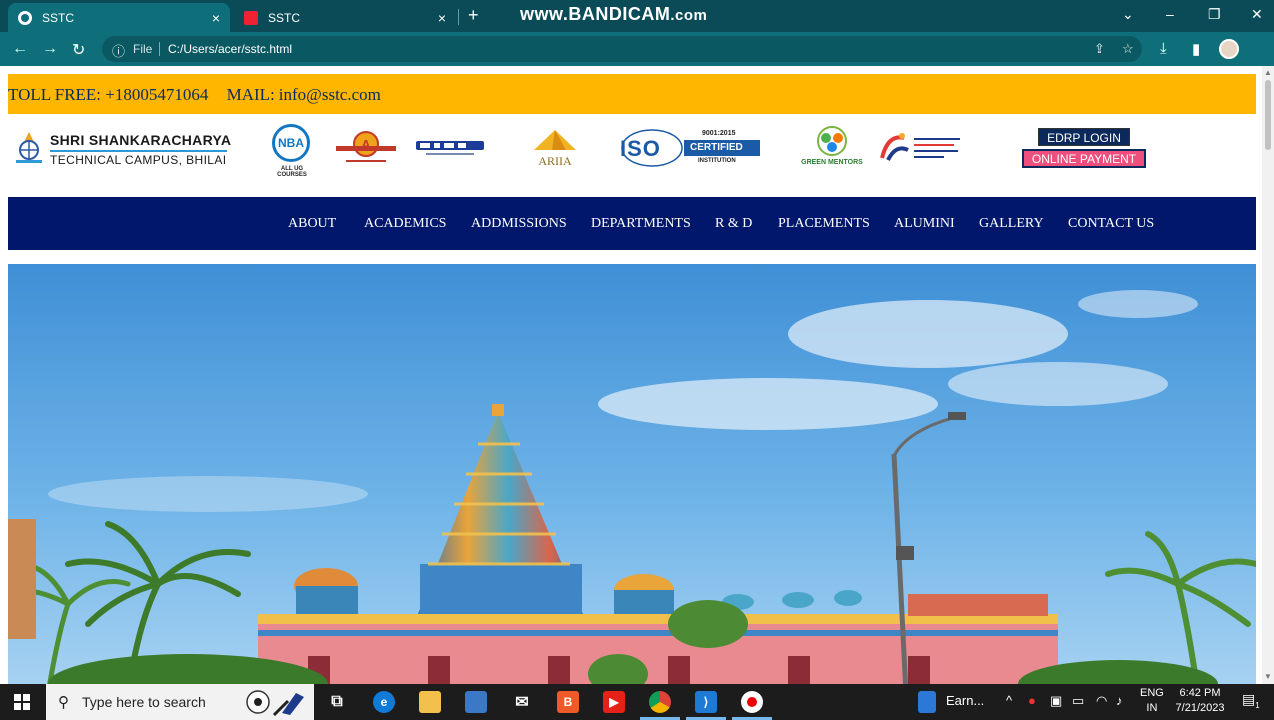  I want to click on task-view-icon: ⧉, so click(337, 702).